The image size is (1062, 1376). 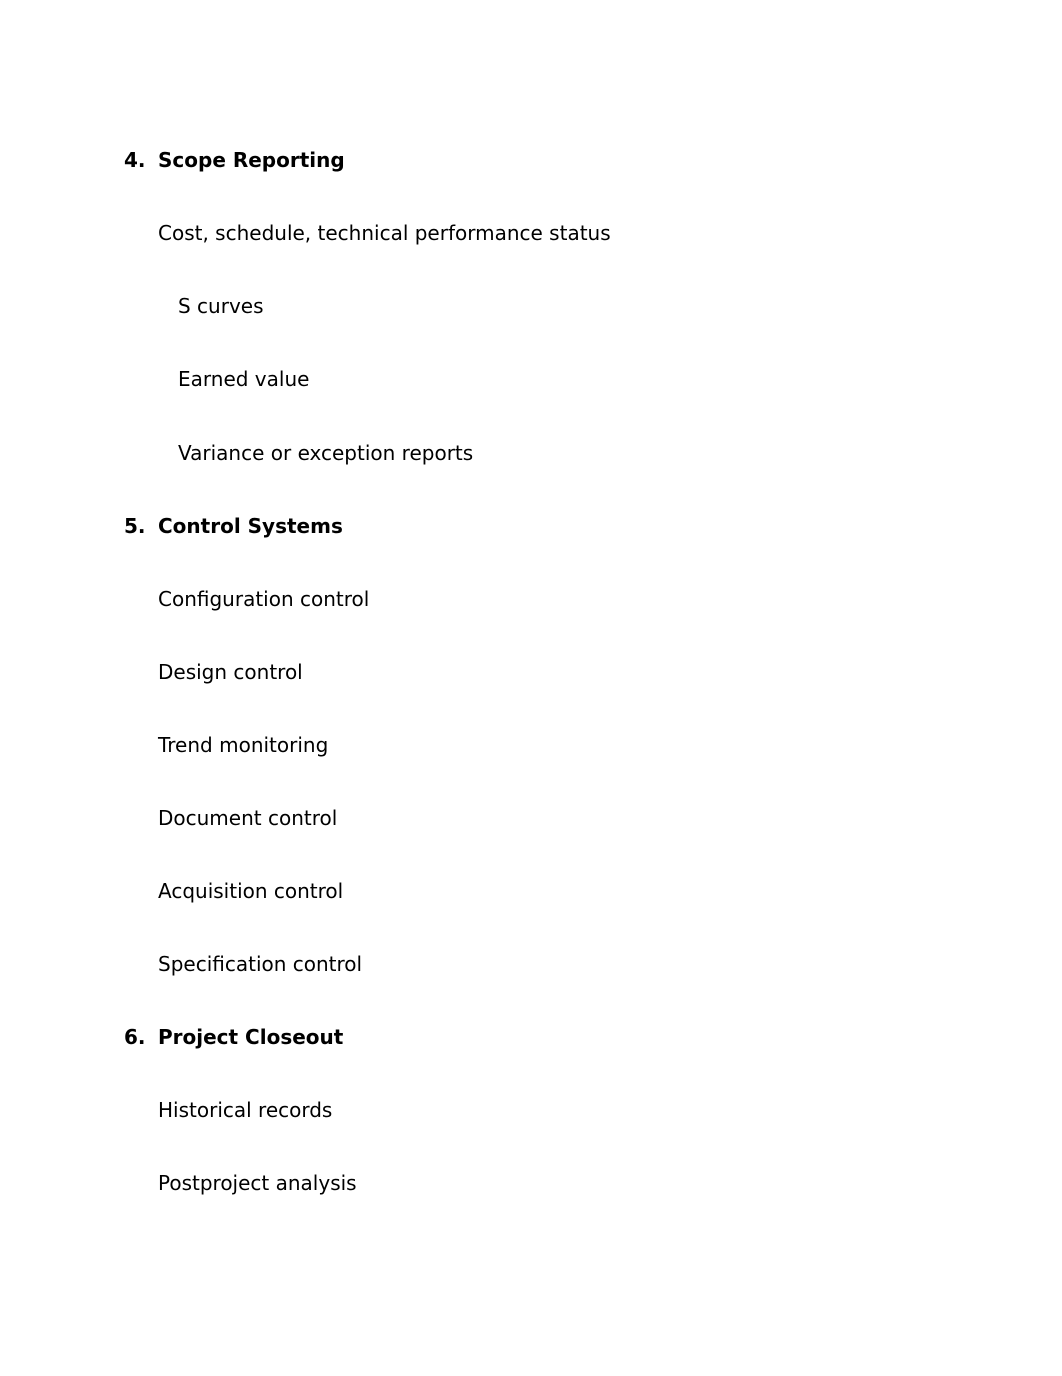 I want to click on section-heading-project-closeout: 6. Project Closeout, so click(x=233, y=1037).